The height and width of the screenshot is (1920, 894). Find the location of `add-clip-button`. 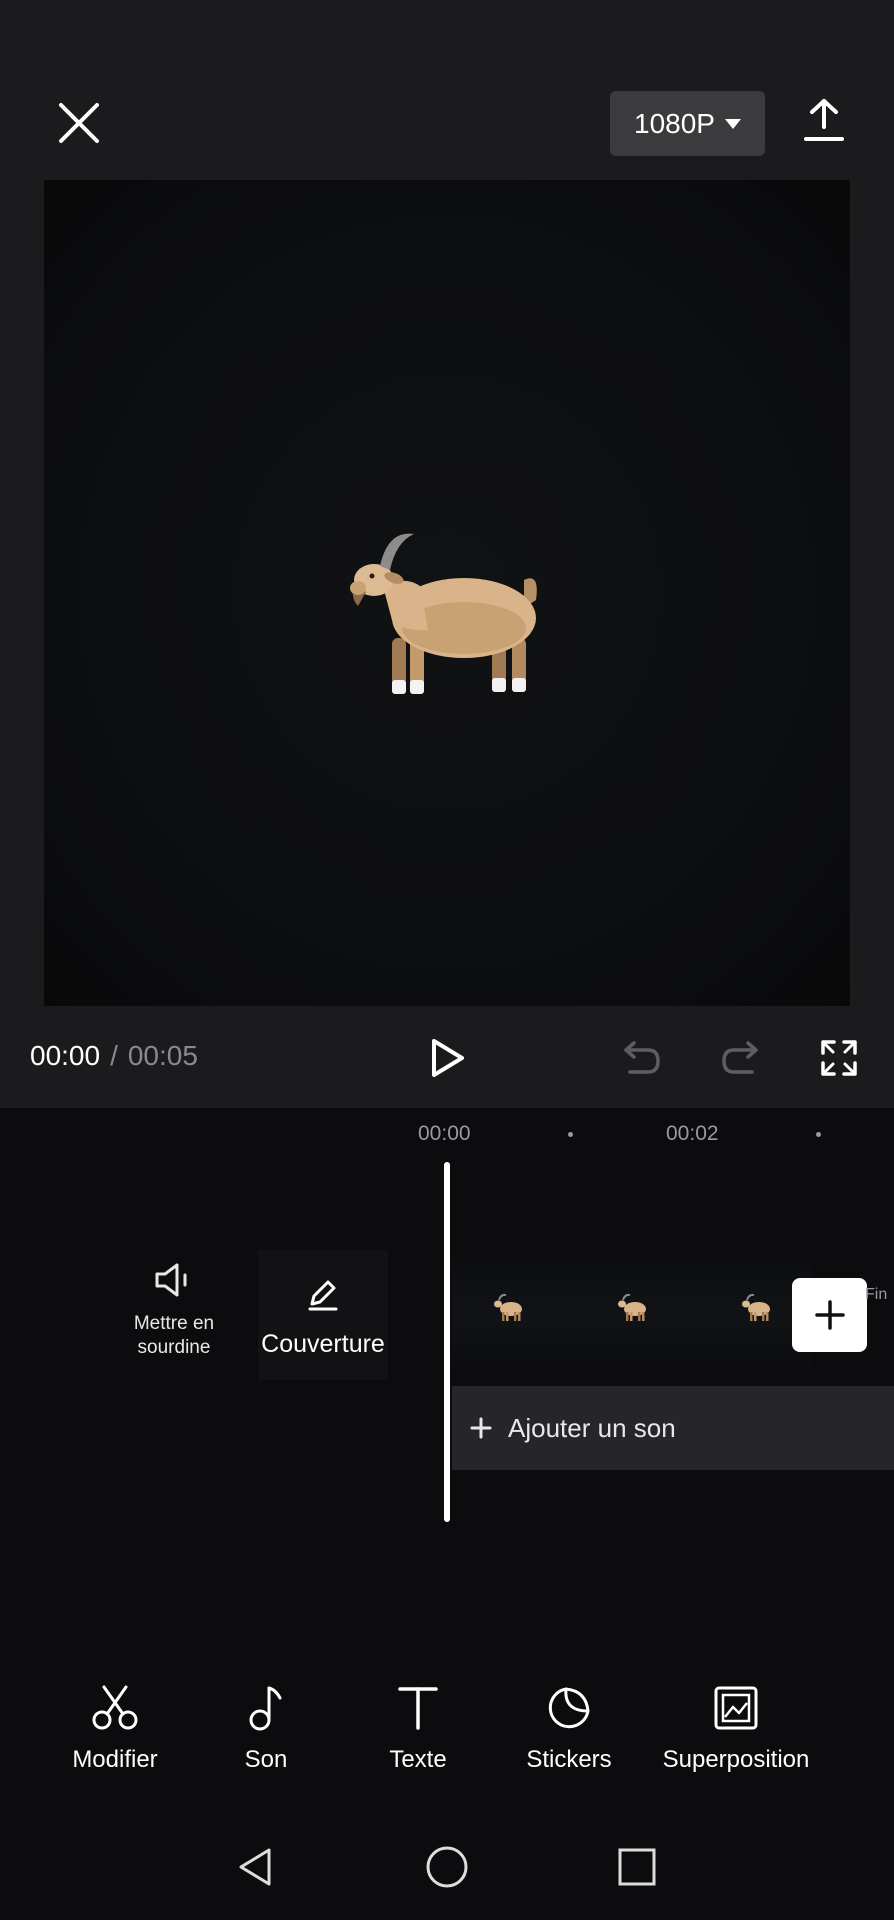

add-clip-button is located at coordinates (829, 1315).